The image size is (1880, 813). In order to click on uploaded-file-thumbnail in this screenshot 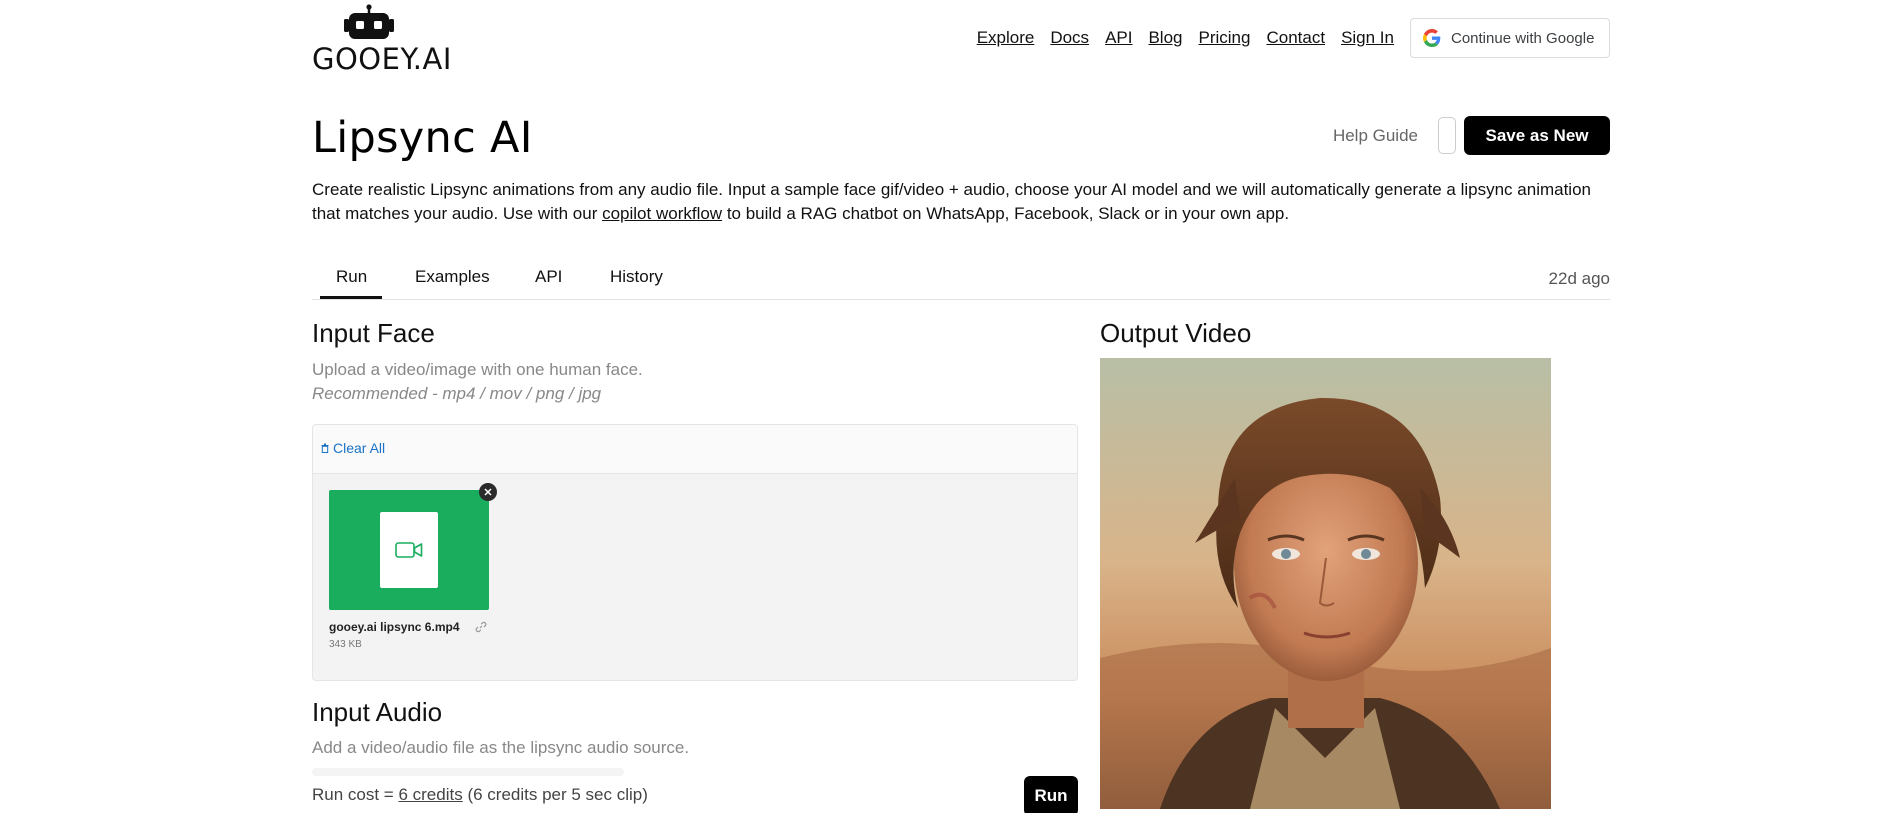, I will do `click(409, 550)`.